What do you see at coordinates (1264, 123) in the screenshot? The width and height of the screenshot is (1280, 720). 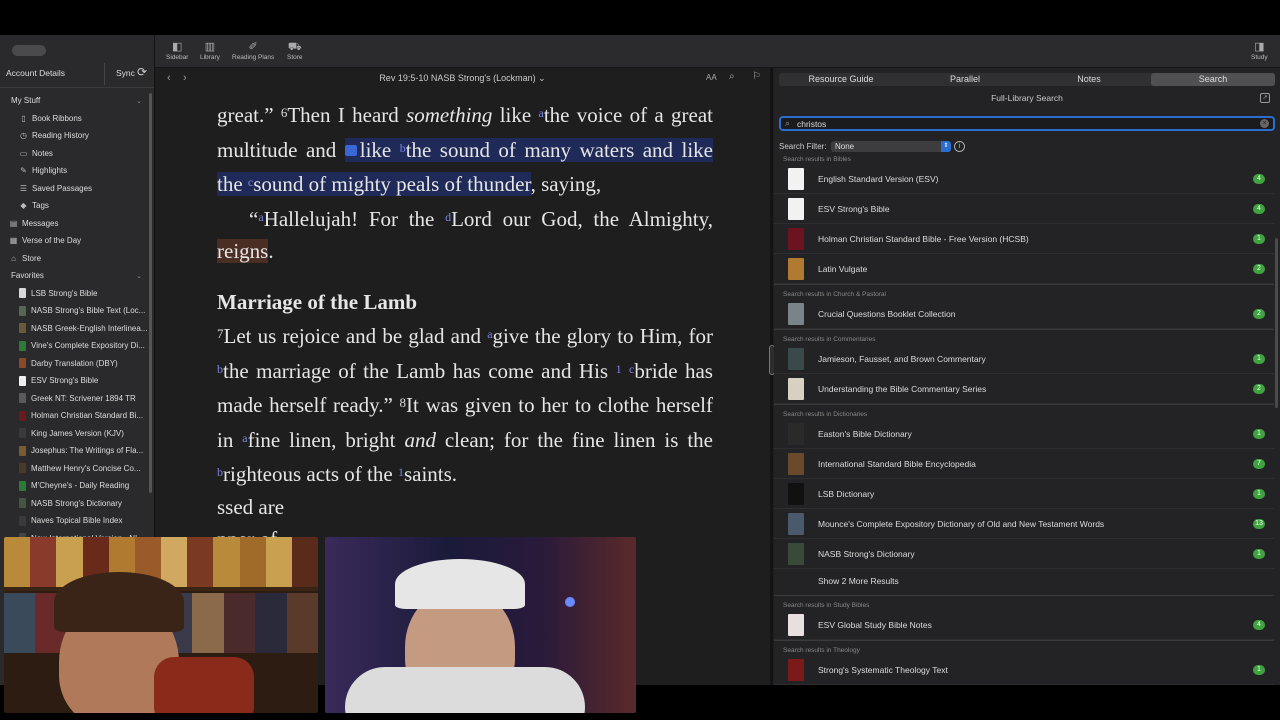 I see `clear-icon: ×` at bounding box center [1264, 123].